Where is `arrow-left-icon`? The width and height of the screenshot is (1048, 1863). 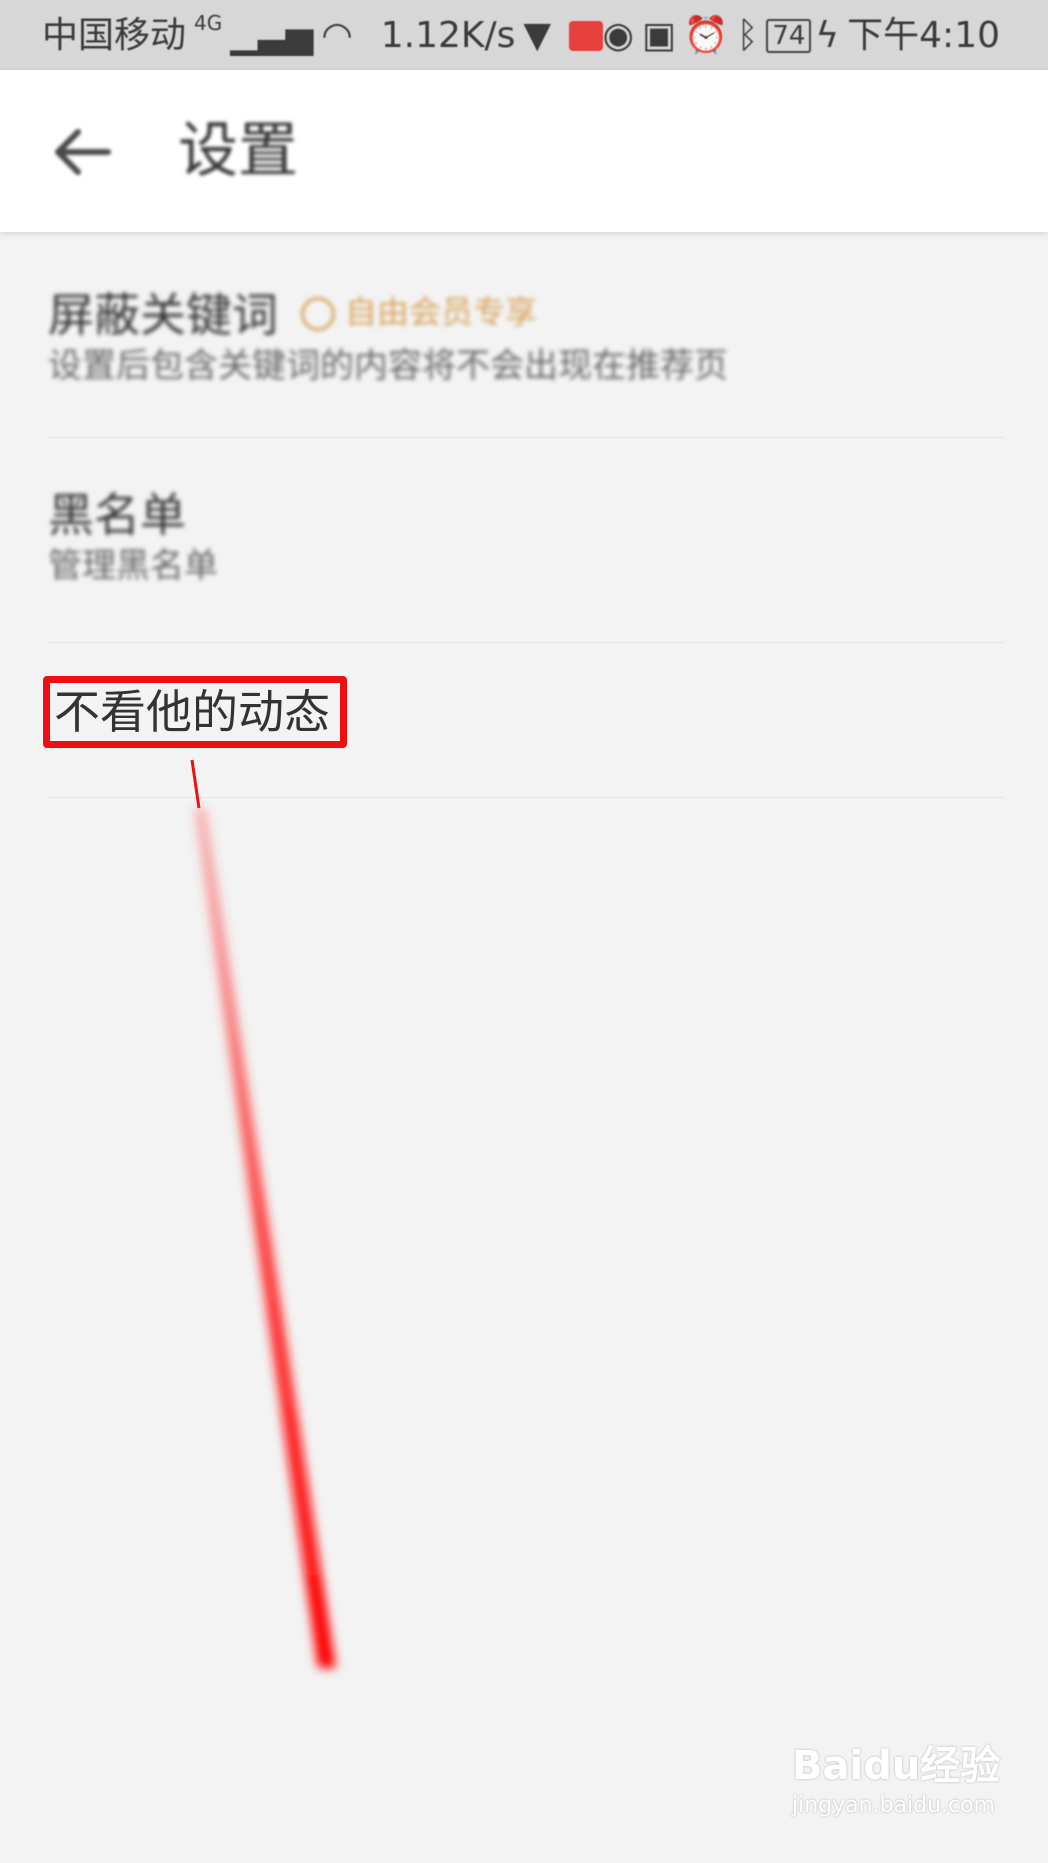
arrow-left-icon is located at coordinates (82, 152).